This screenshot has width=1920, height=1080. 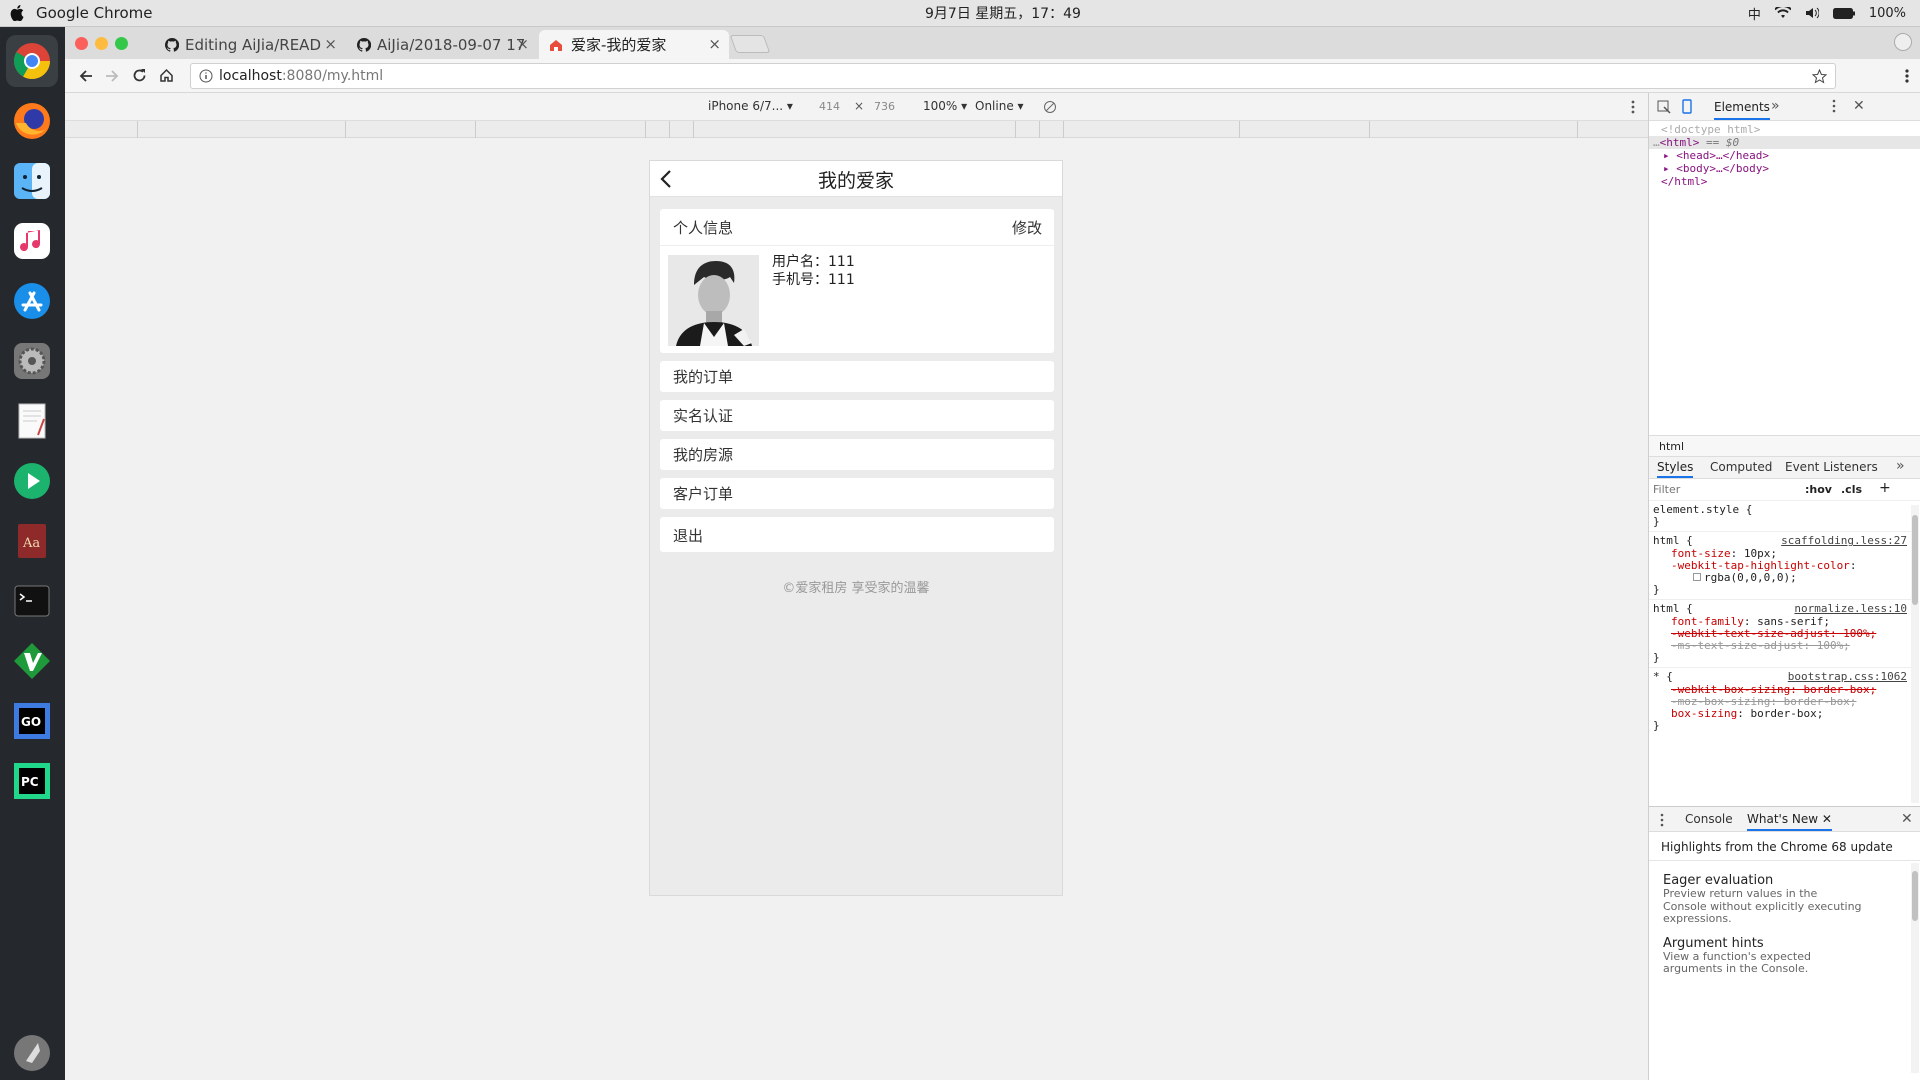 I want to click on network-throttle-select: Online ▾, so click(x=999, y=106).